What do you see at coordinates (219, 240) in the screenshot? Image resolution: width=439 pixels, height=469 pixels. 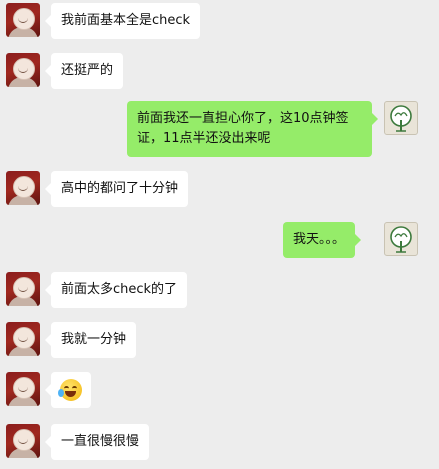 I see `message-row: 我天。。。` at bounding box center [219, 240].